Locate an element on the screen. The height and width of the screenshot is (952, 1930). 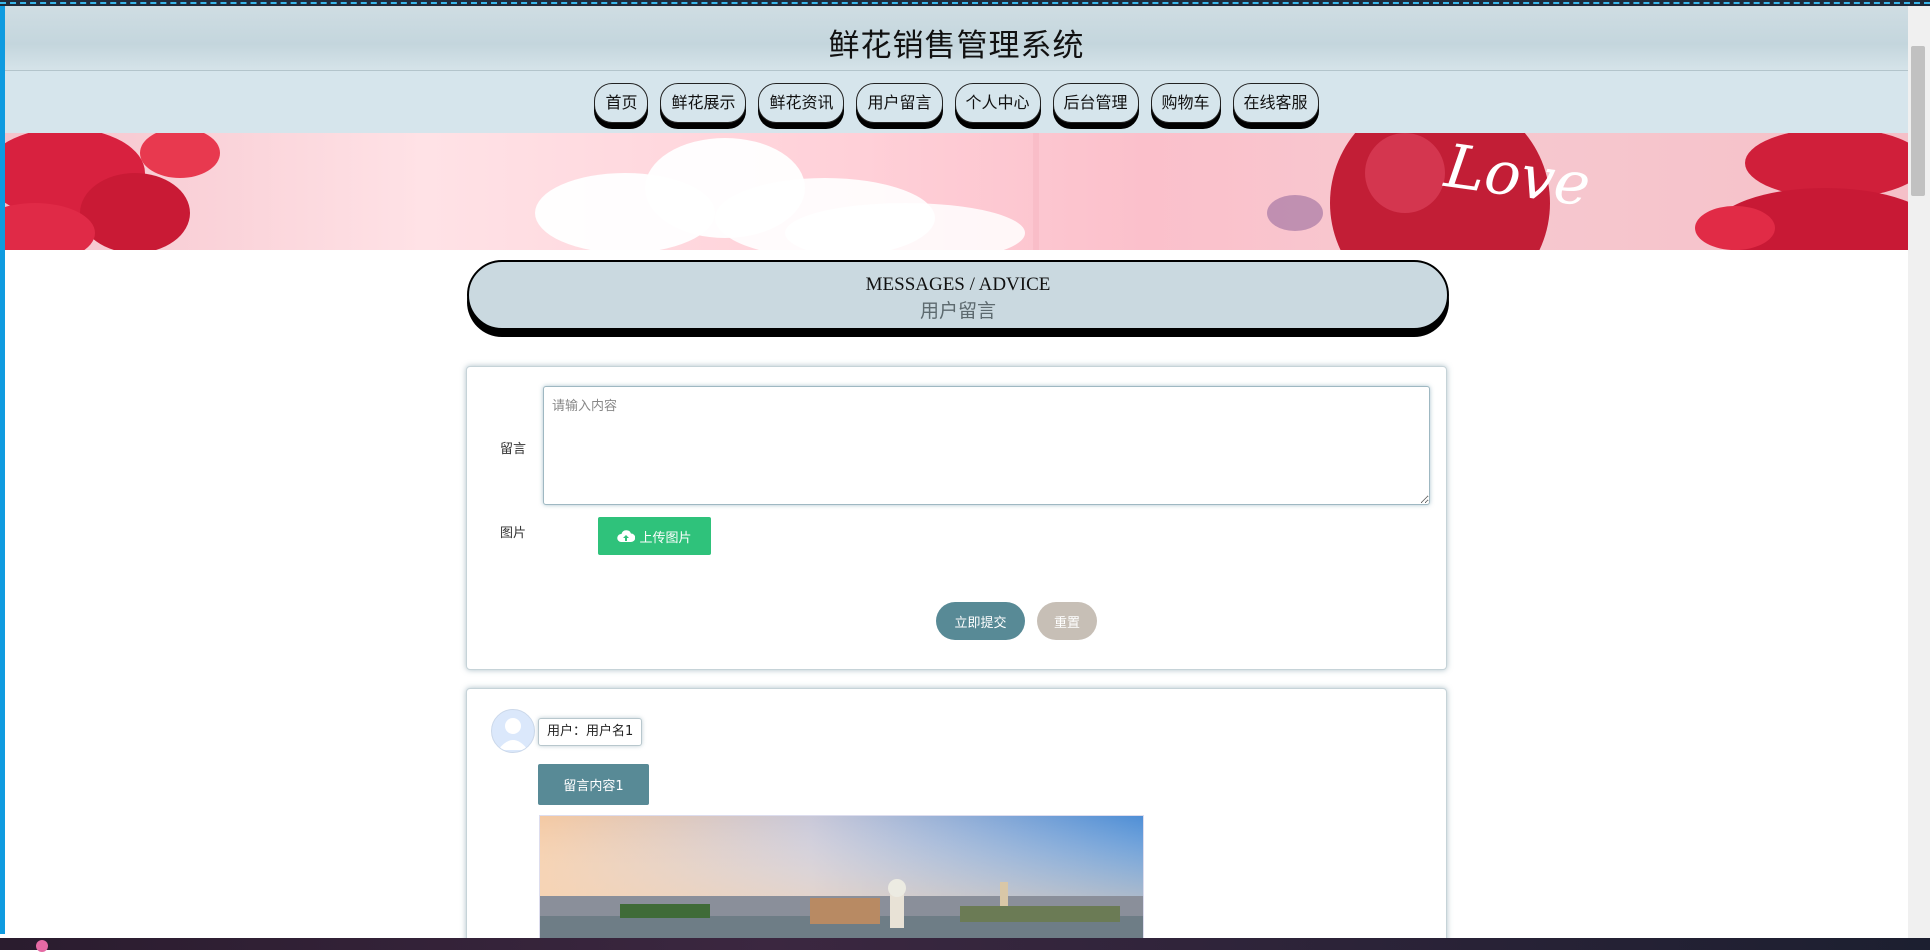
city-landscape-image is located at coordinates (841, 877).